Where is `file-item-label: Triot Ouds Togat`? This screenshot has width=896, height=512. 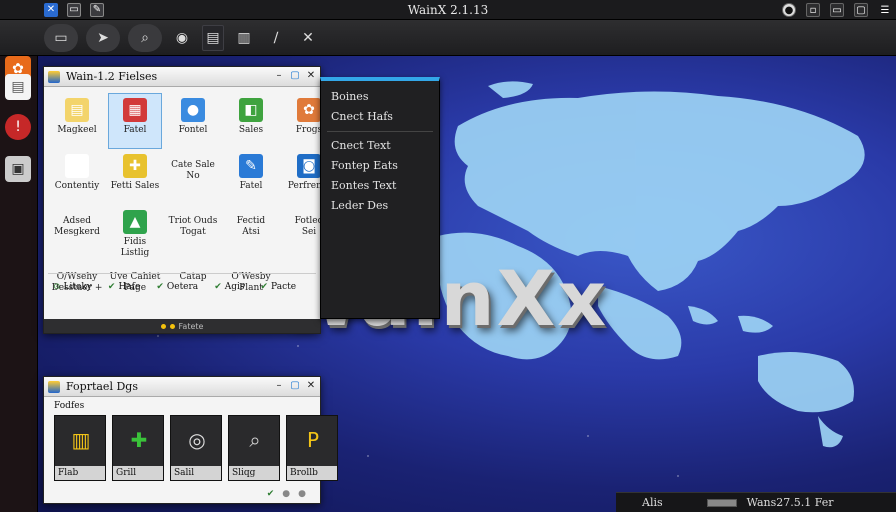 file-item-label: Triot Ouds Togat is located at coordinates (193, 226).